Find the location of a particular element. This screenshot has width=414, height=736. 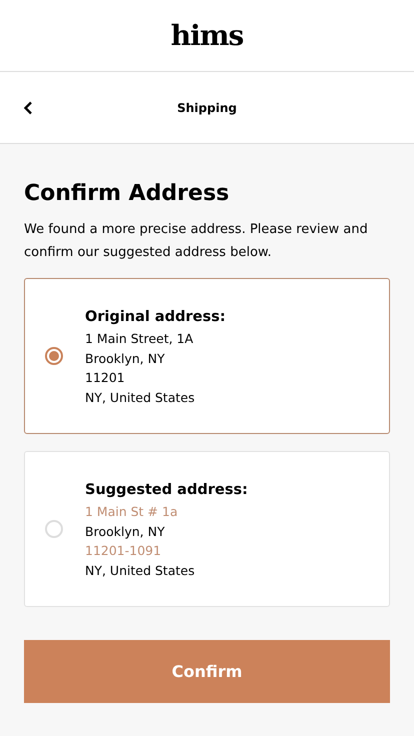

address-title: Suggested address: is located at coordinates (166, 490).